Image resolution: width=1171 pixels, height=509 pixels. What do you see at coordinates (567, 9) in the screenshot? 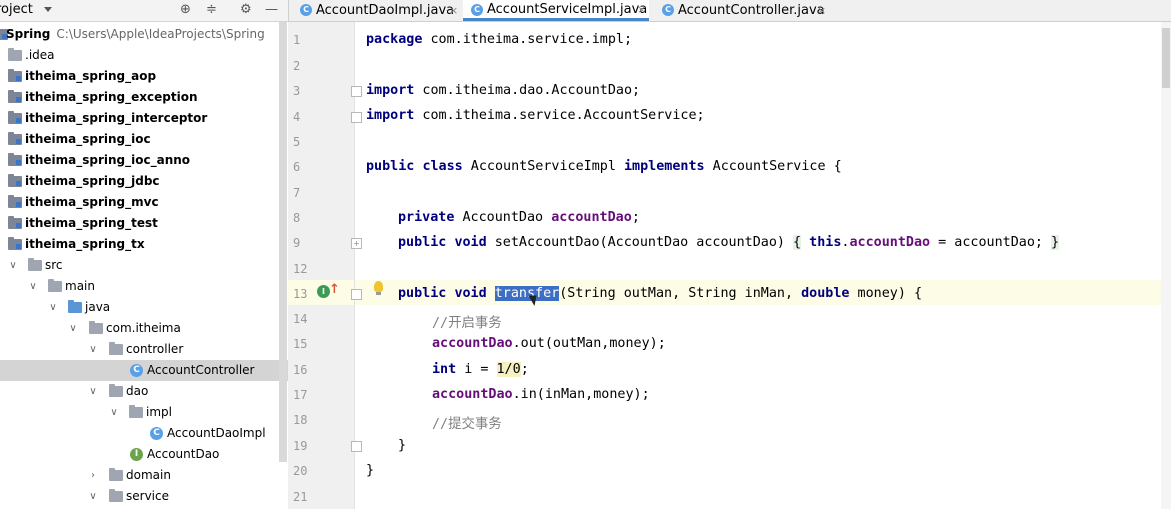
I see `tab-label: AccountServiceImpl.java` at bounding box center [567, 9].